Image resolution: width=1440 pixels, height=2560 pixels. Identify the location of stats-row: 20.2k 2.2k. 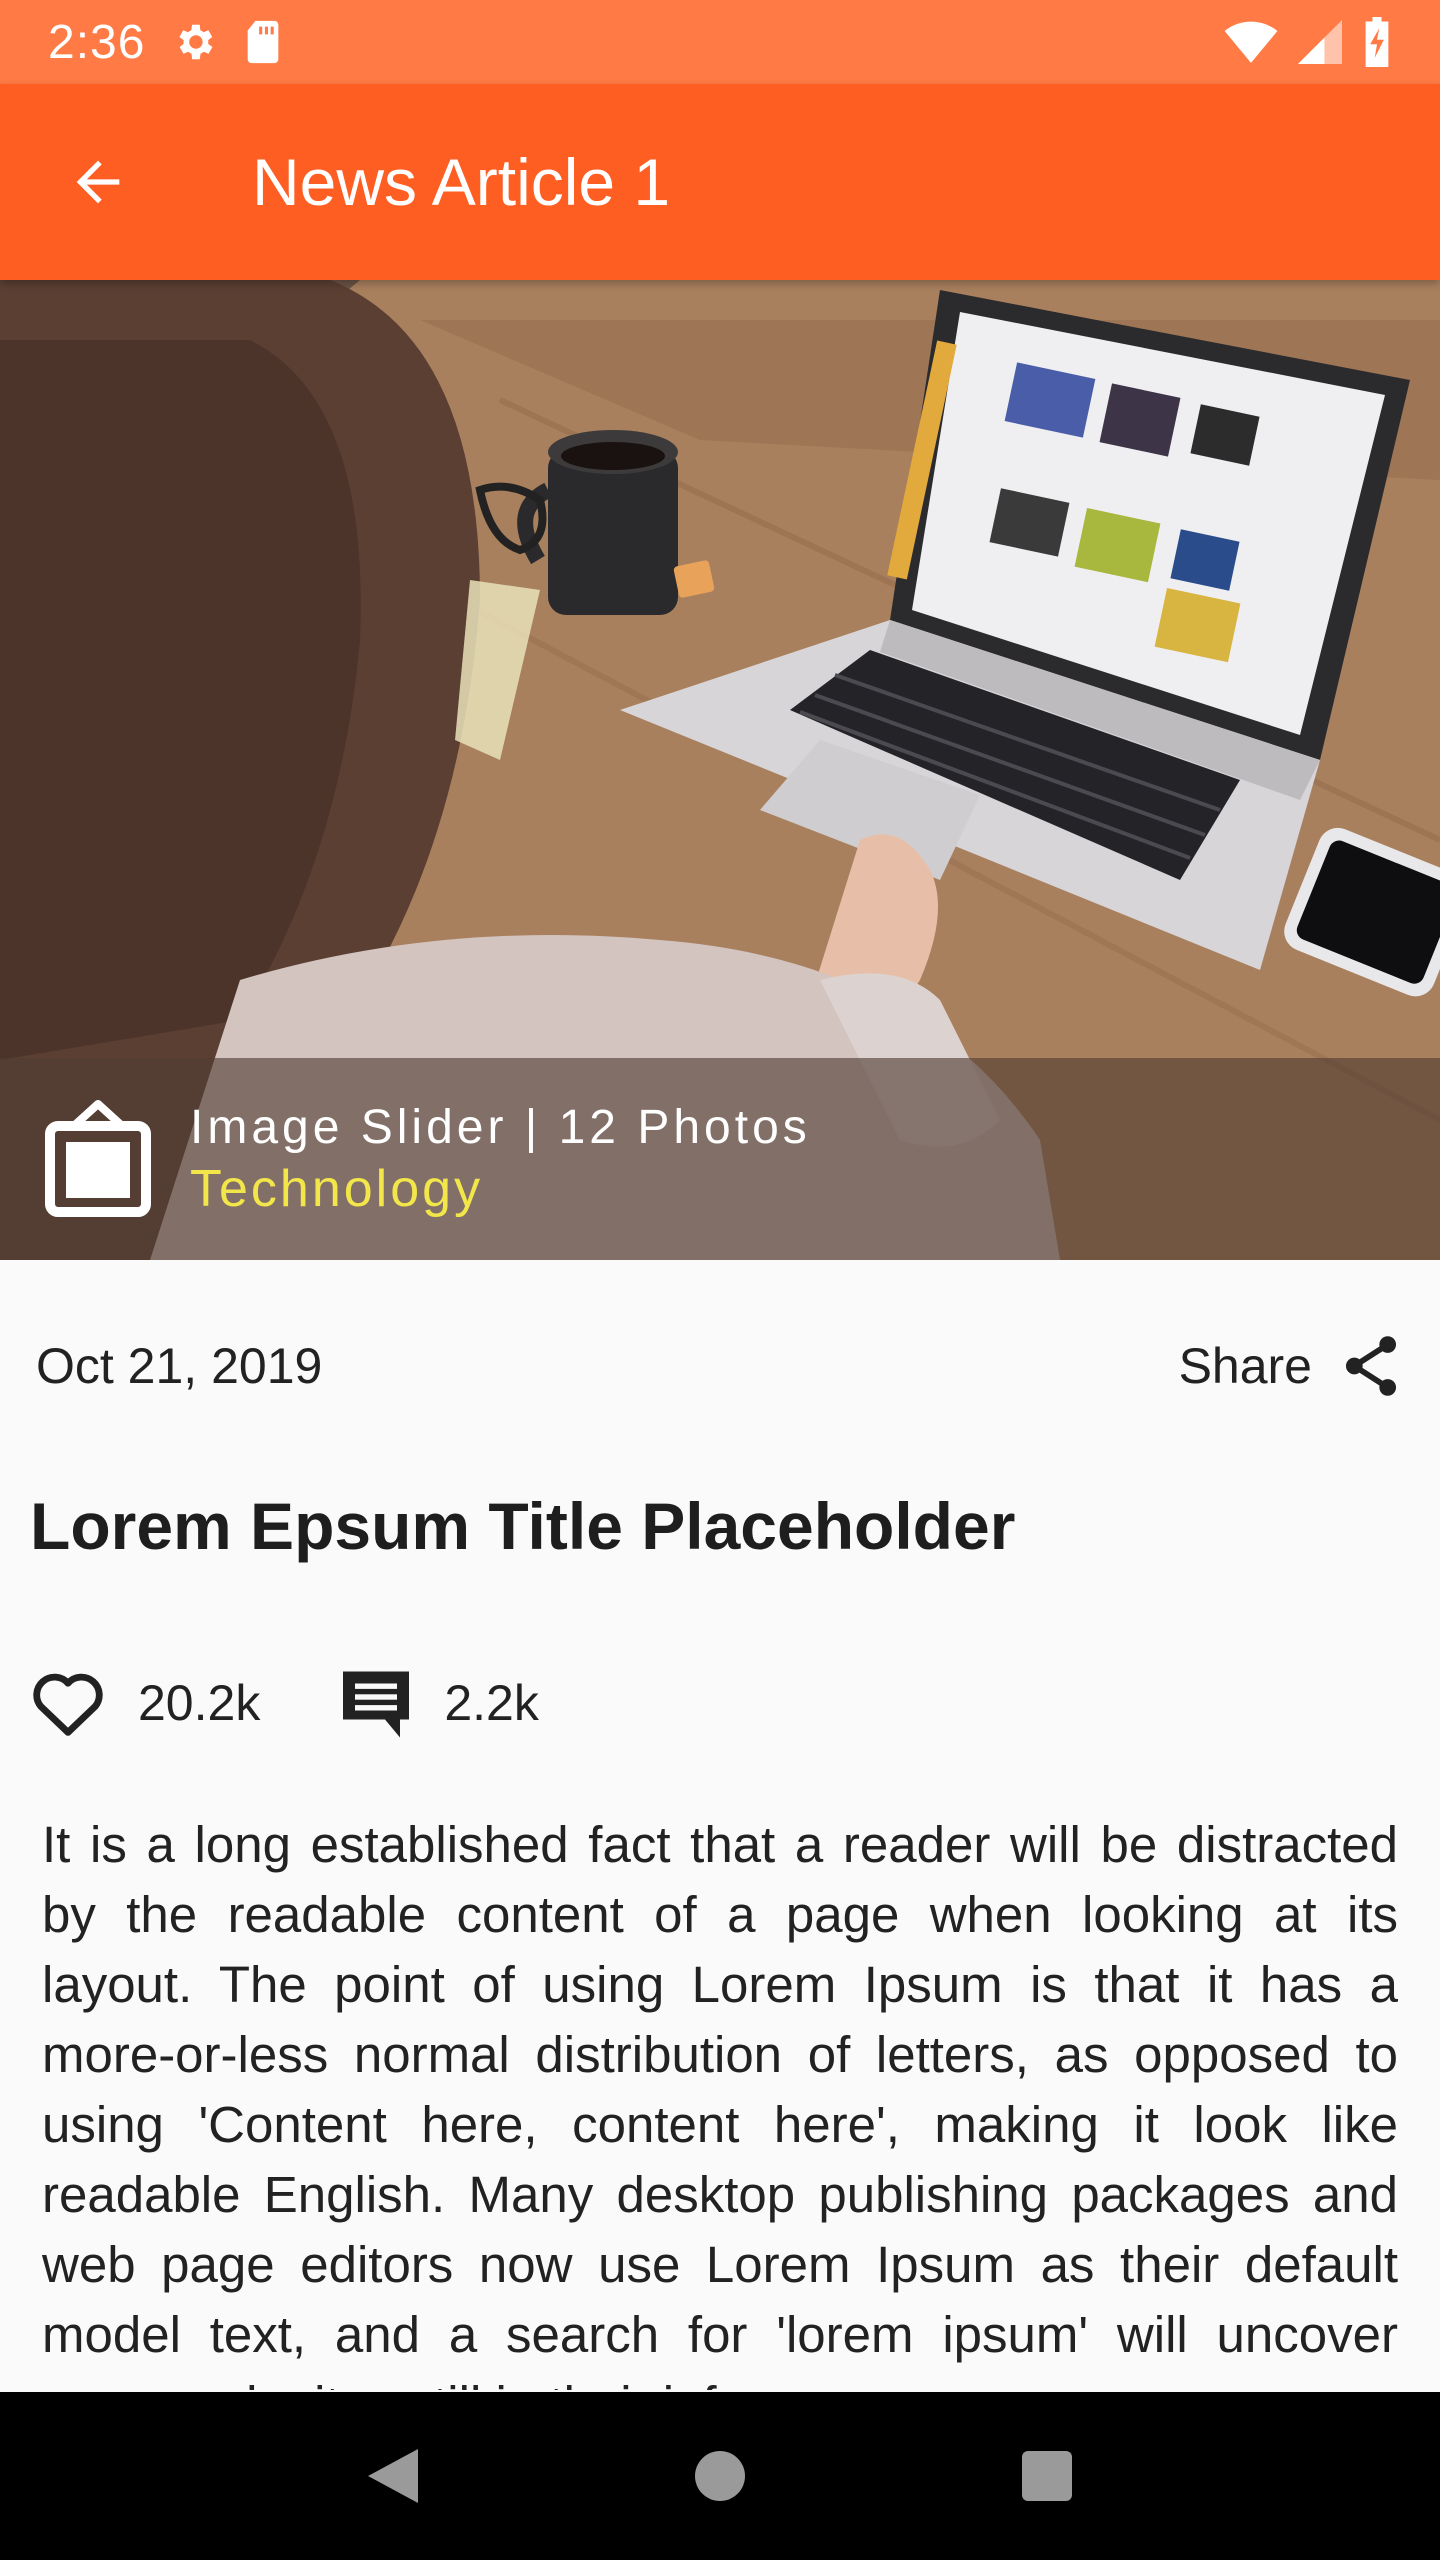
(284, 1703).